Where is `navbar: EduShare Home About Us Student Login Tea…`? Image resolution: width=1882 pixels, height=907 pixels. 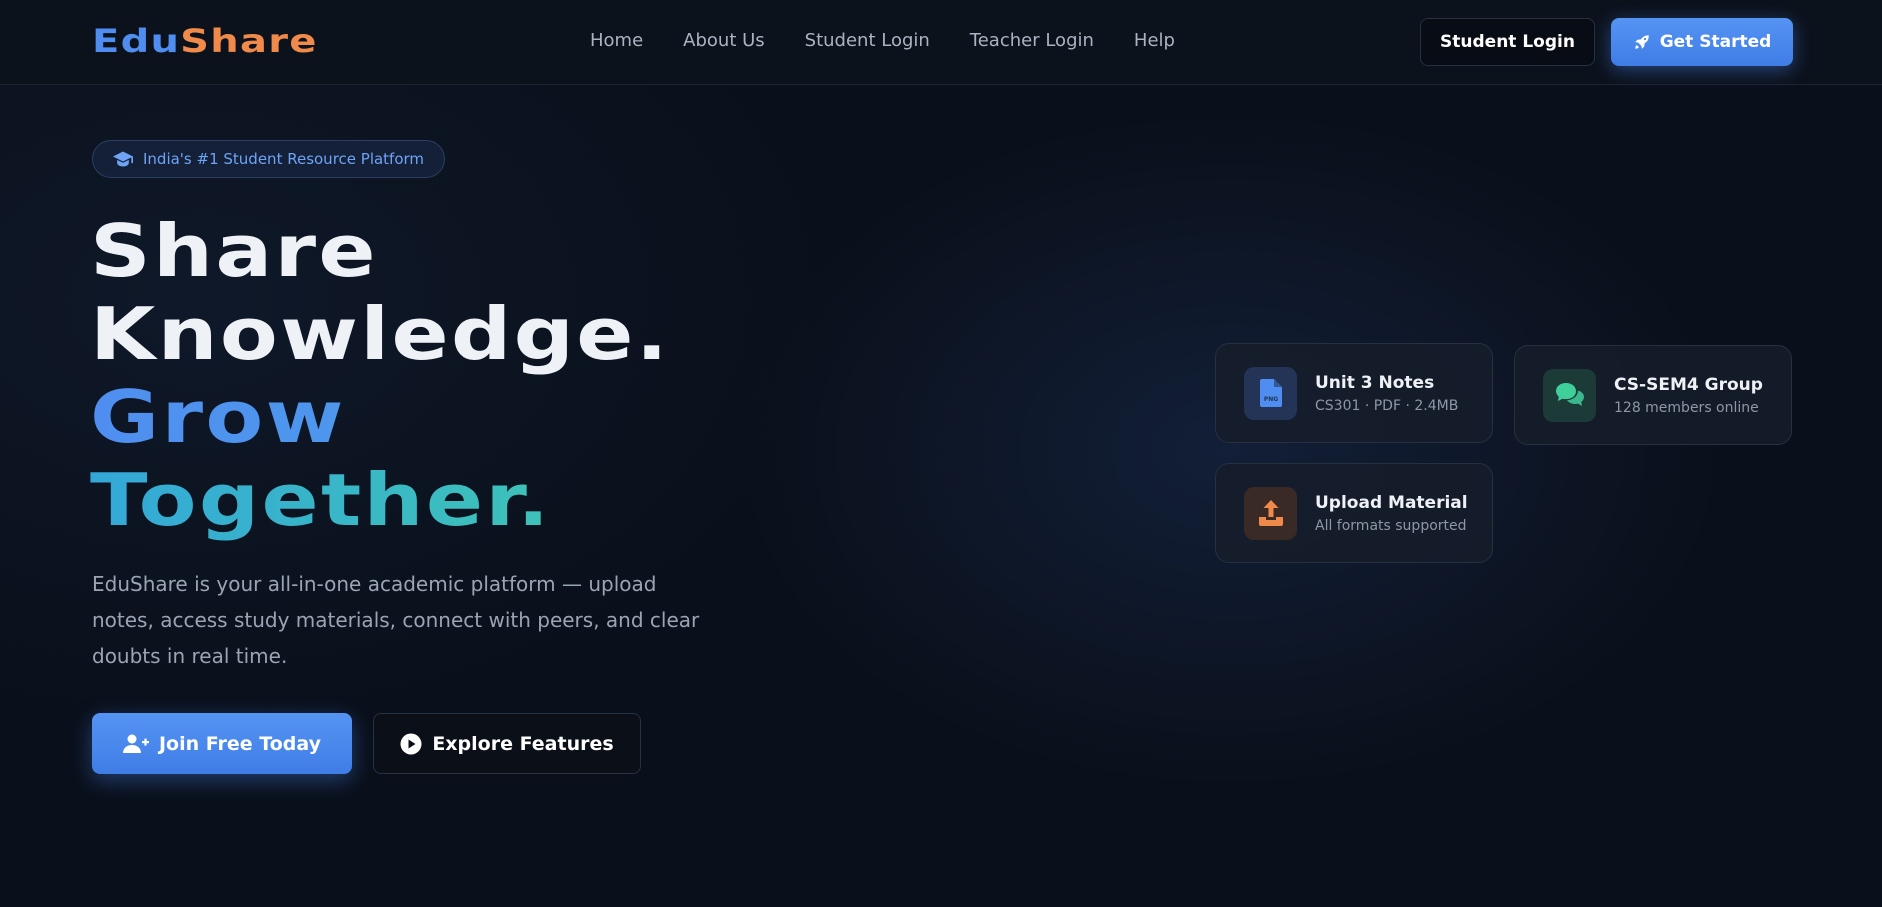 navbar: EduShare Home About Us Student Login Tea… is located at coordinates (941, 42).